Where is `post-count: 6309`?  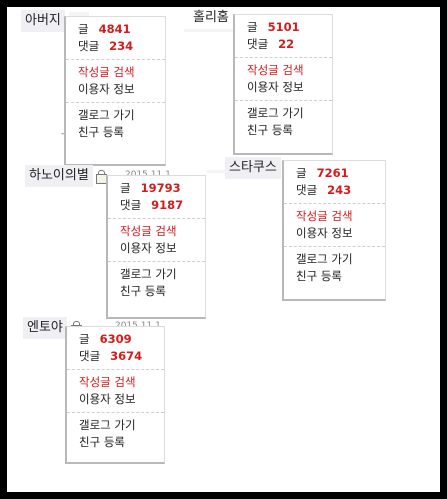 post-count: 6309 is located at coordinates (115, 339).